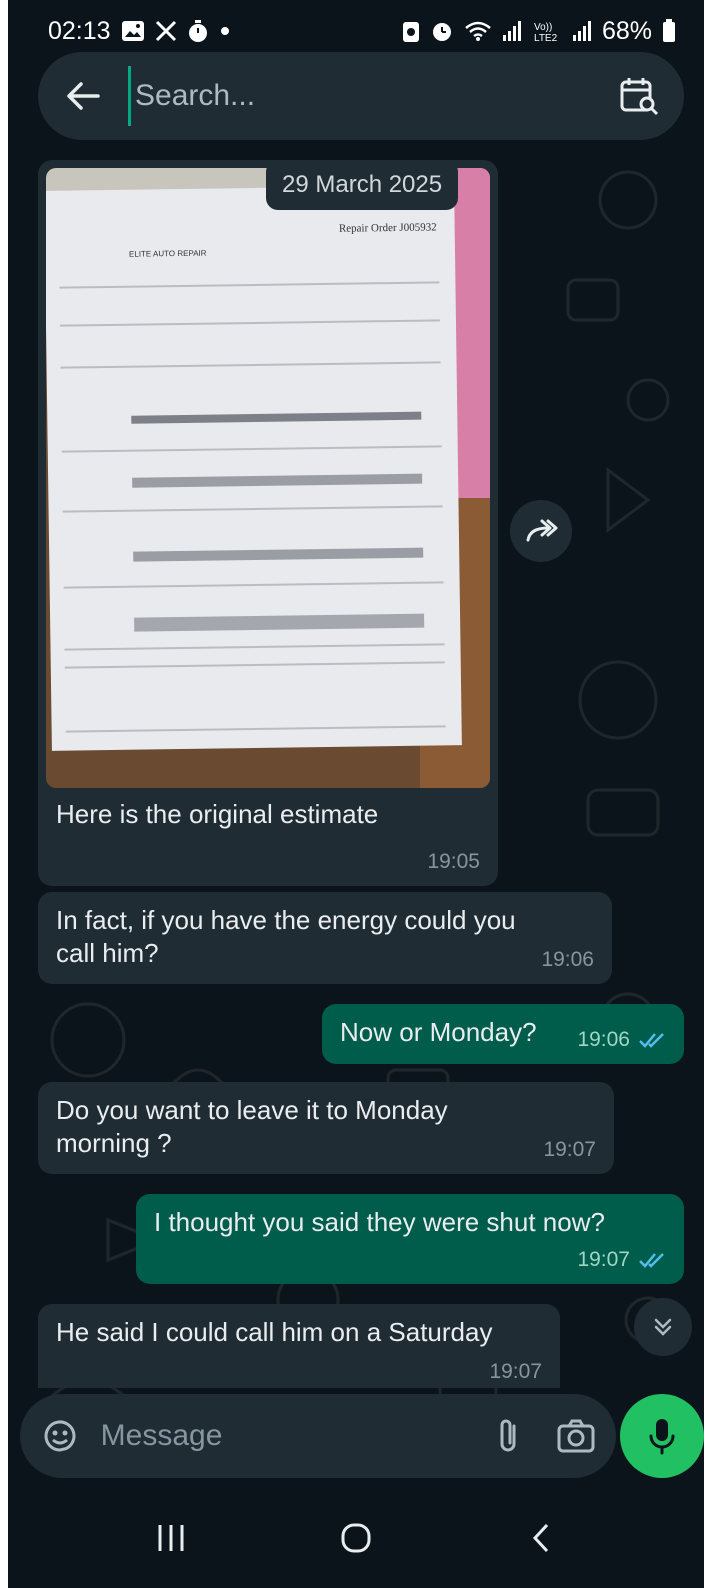 The image size is (712, 1588). I want to click on search-input, so click(361, 96).